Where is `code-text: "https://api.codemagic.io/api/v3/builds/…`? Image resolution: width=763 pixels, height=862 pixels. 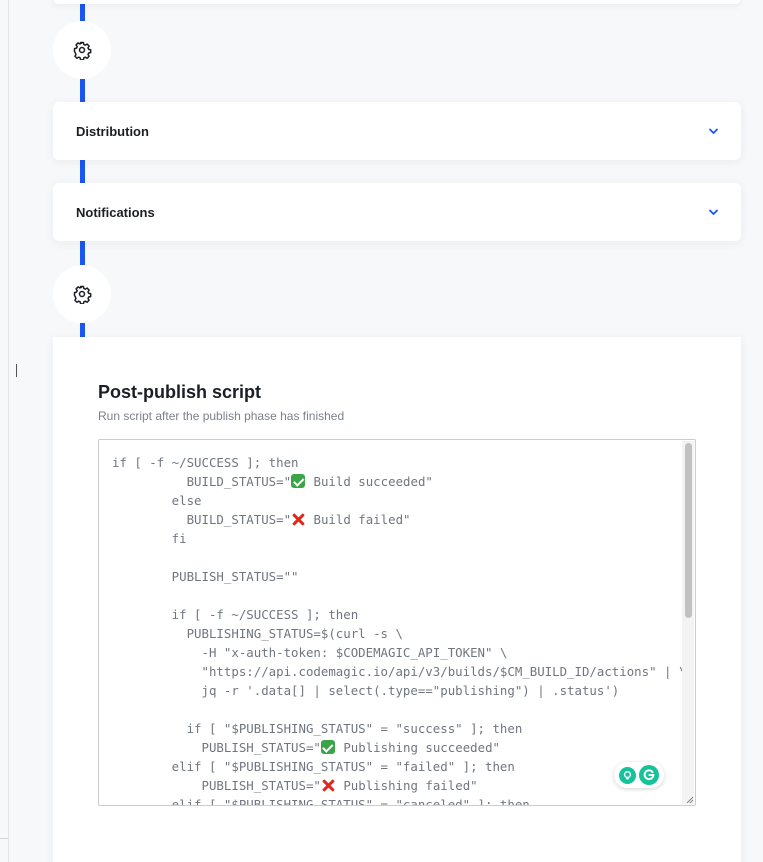
code-text: "https://api.codemagic.io/api/v3/builds/… is located at coordinates (399, 671).